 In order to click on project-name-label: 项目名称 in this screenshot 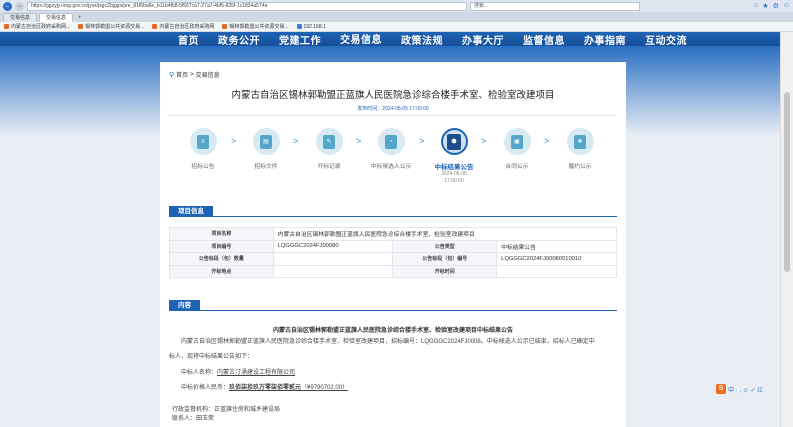, I will do `click(221, 234)`.